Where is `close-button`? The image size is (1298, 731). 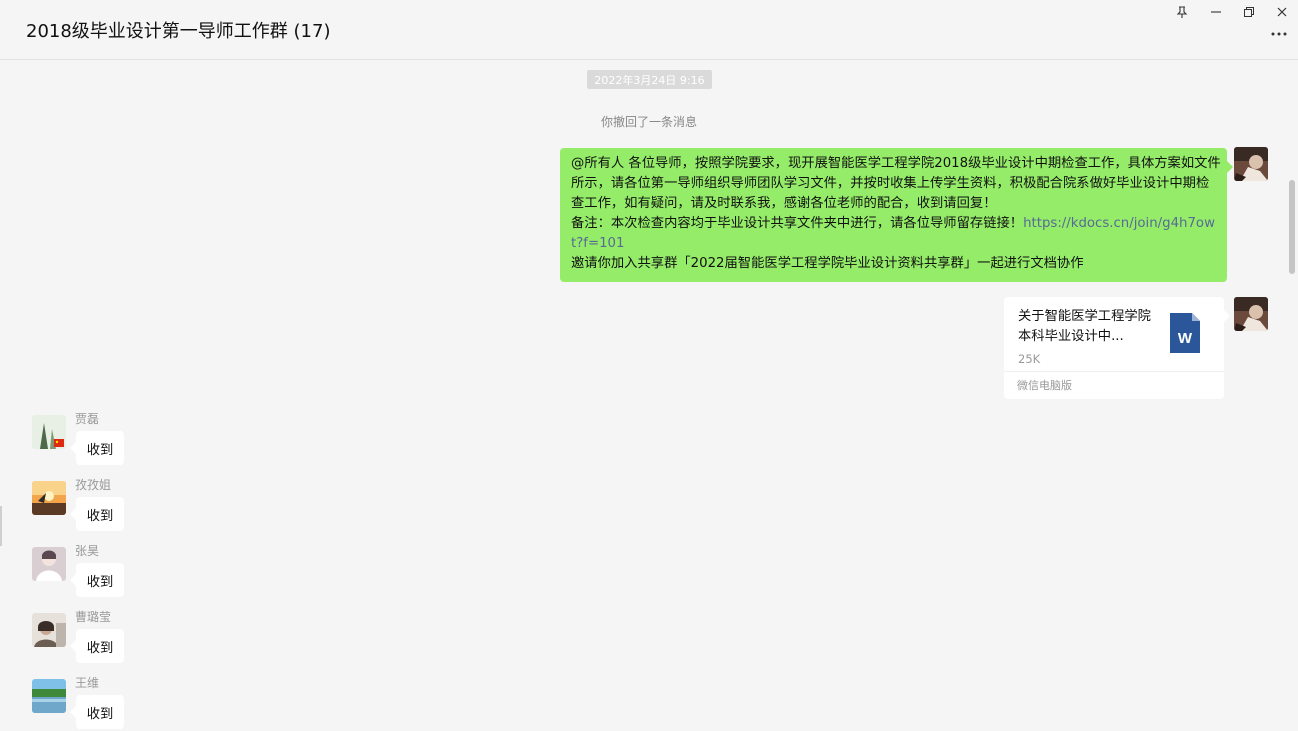
close-button is located at coordinates (1282, 12).